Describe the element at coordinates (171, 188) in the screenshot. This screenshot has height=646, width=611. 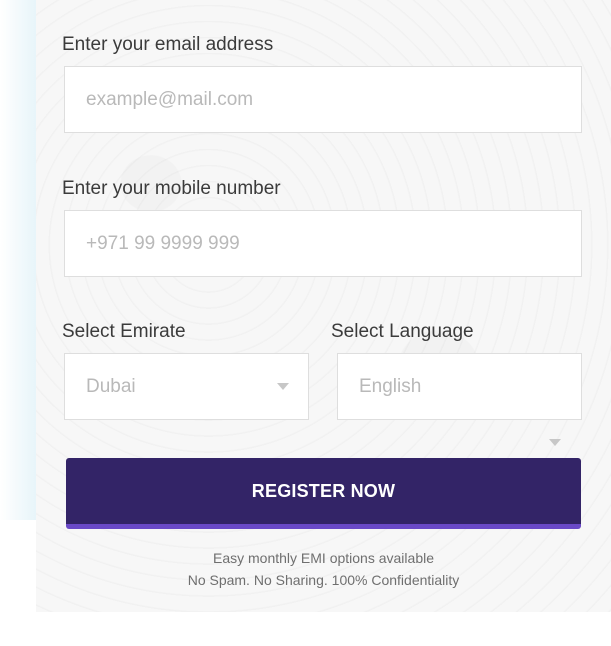
I see `mobile-label: Enter your mobile number` at that location.